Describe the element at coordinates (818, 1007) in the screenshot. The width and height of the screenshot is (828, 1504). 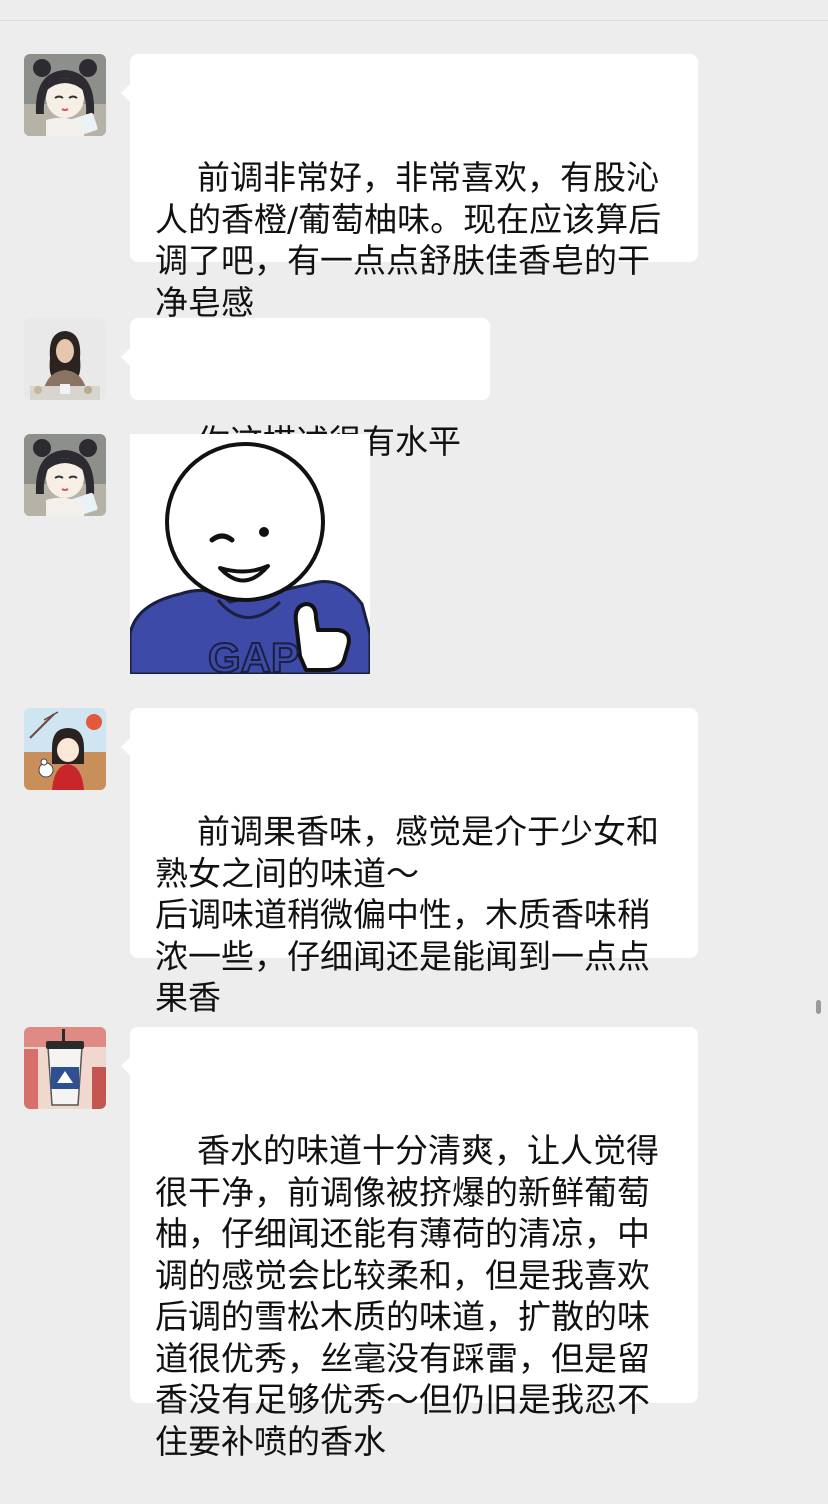
I see `scrollbar-thumb` at that location.